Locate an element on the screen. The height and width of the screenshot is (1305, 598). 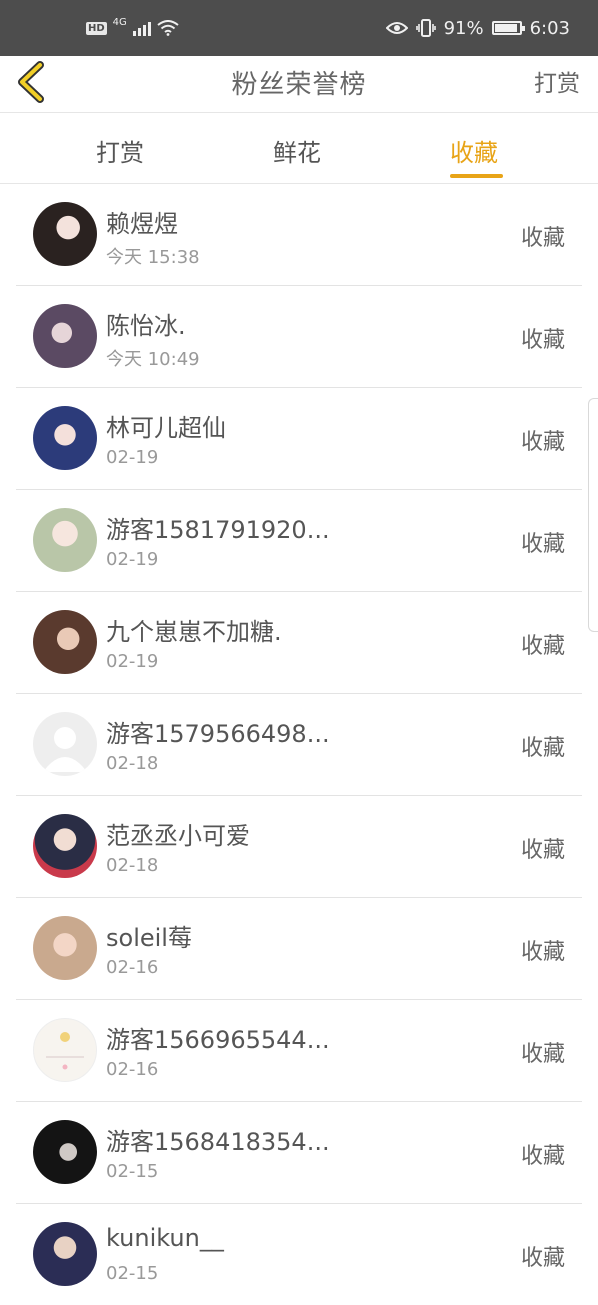
vibrate-icon is located at coordinates (425, 28).